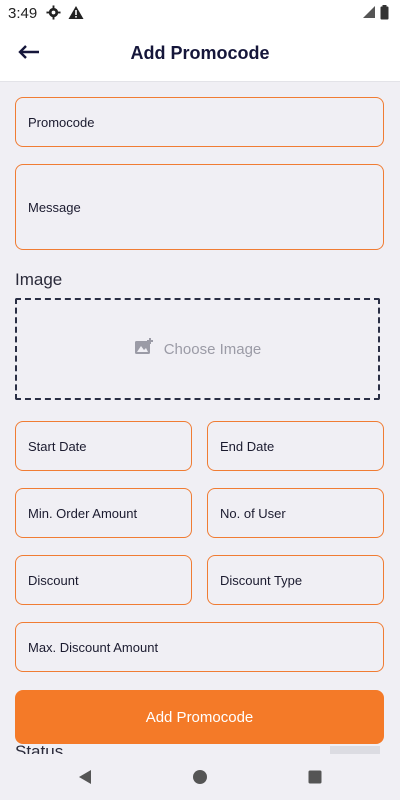 The image size is (400, 800). What do you see at coordinates (23, 13) in the screenshot?
I see `status-time: 3:49` at bounding box center [23, 13].